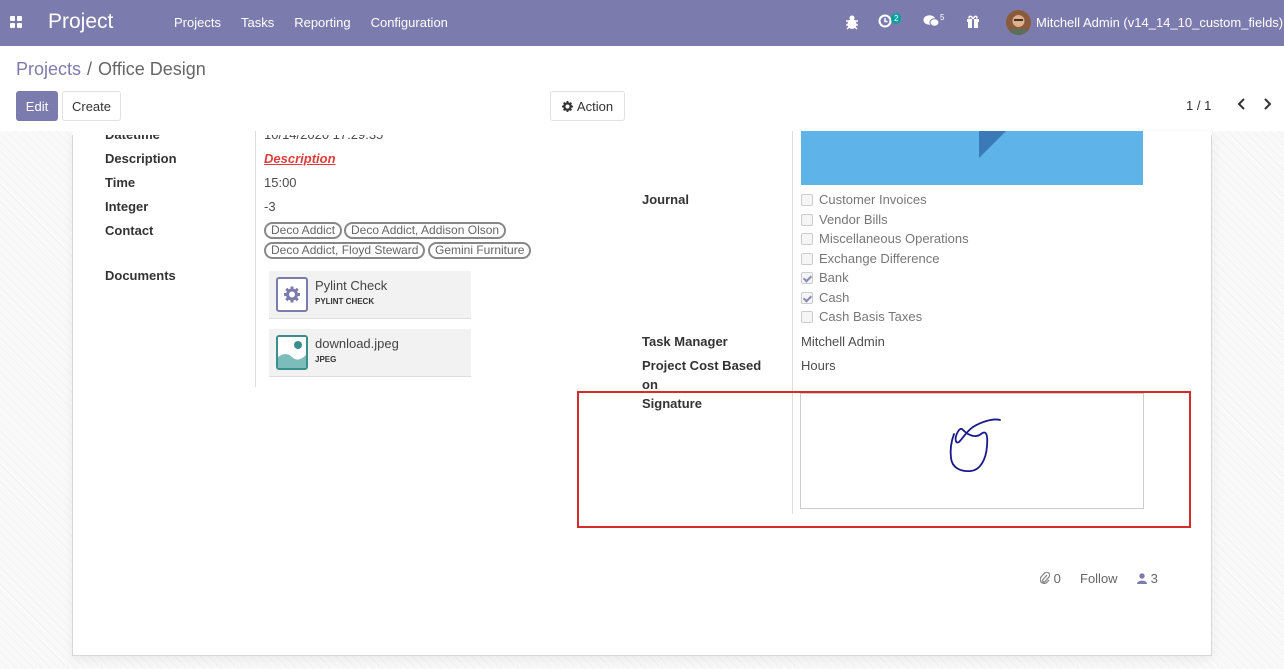 This screenshot has height=669, width=1284. What do you see at coordinates (818, 365) in the screenshot?
I see `cost-based-value: Hours` at bounding box center [818, 365].